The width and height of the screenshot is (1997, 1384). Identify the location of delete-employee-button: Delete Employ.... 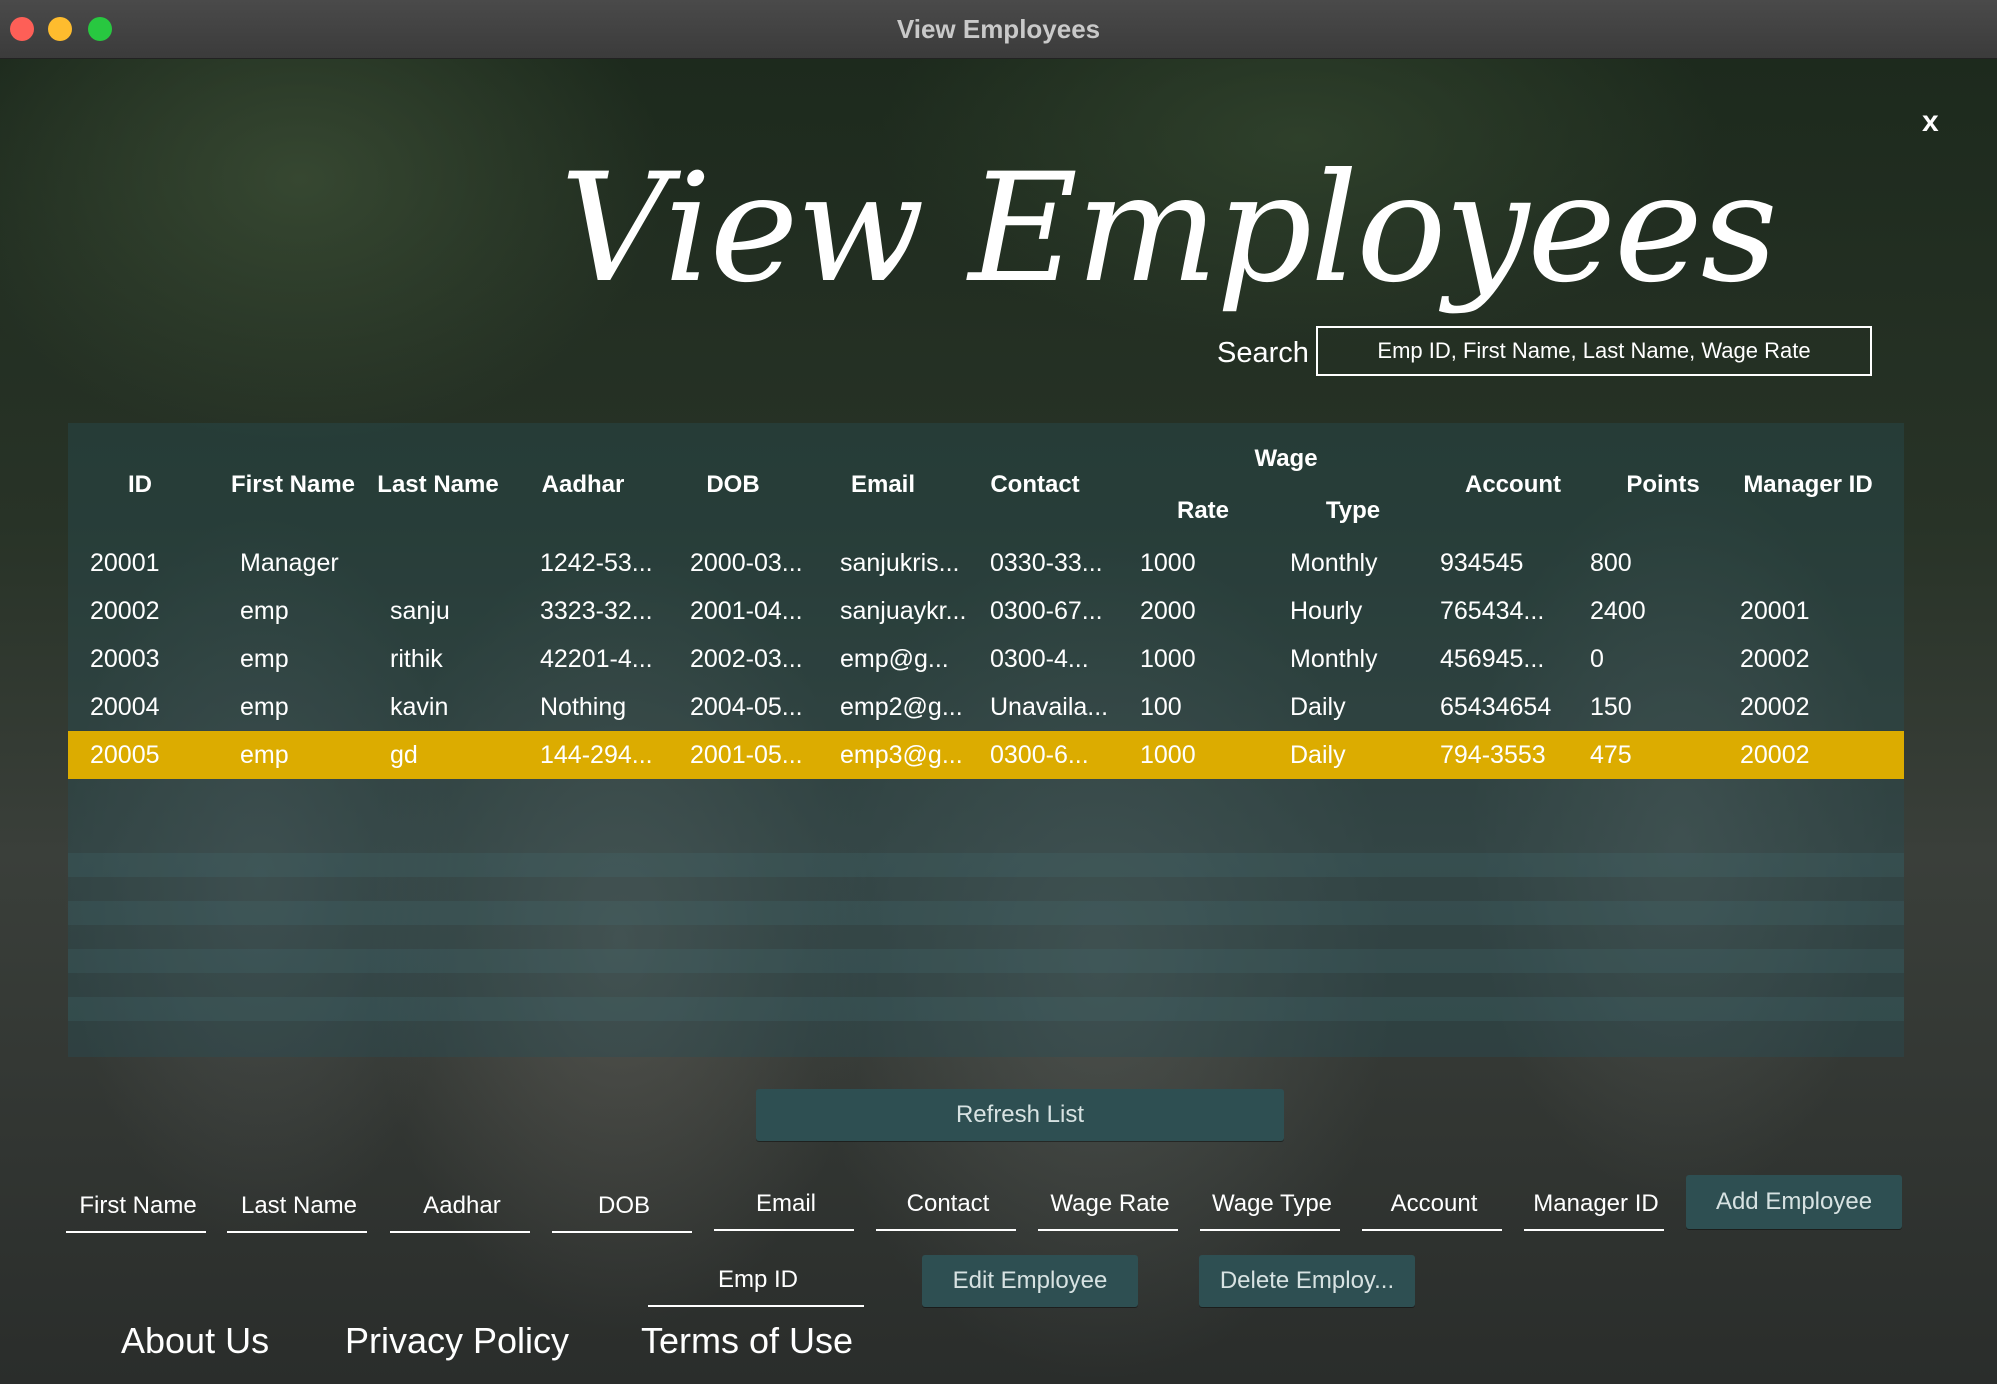
(1307, 1281).